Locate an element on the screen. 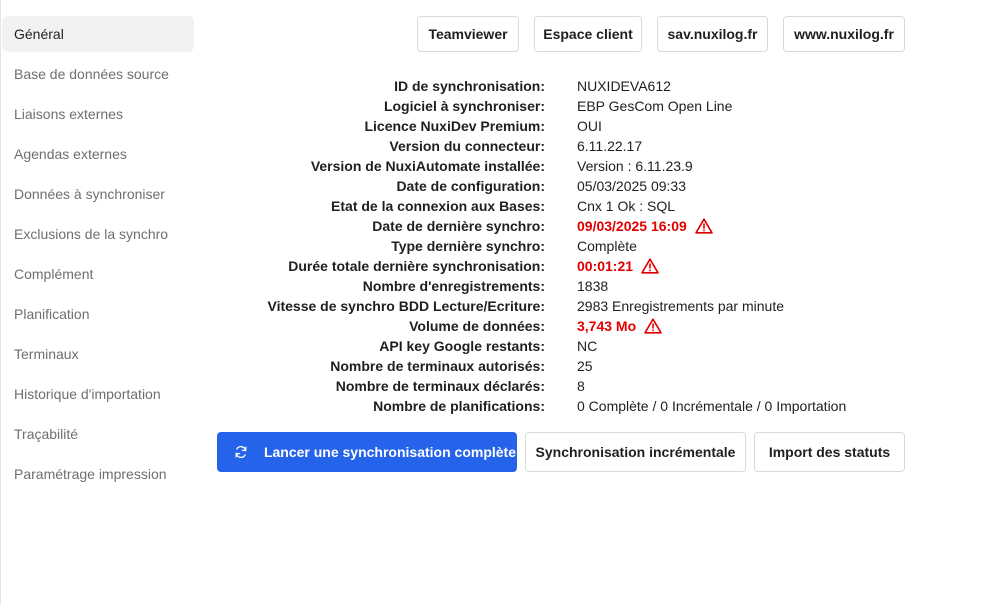  info-label: Nombre de terminaux autorisés: is located at coordinates (437, 366).